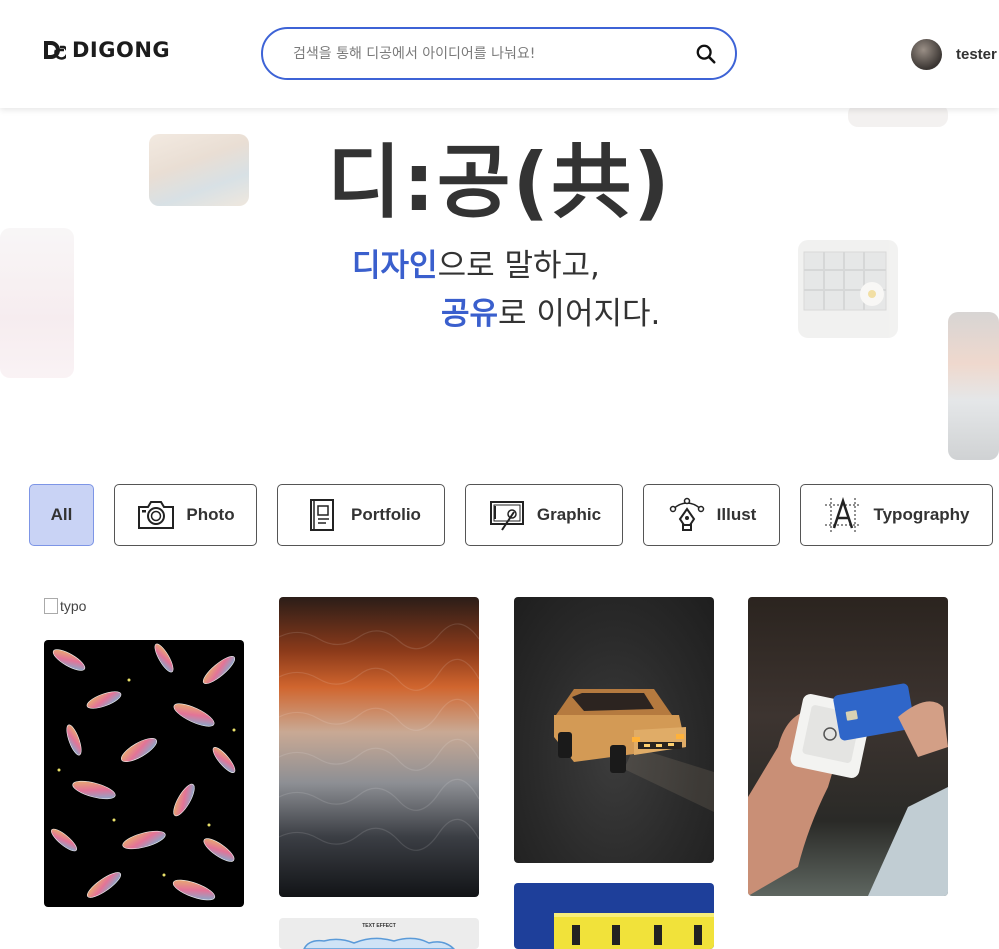  What do you see at coordinates (736, 514) in the screenshot?
I see `filter-illust-label: Illust` at bounding box center [736, 514].